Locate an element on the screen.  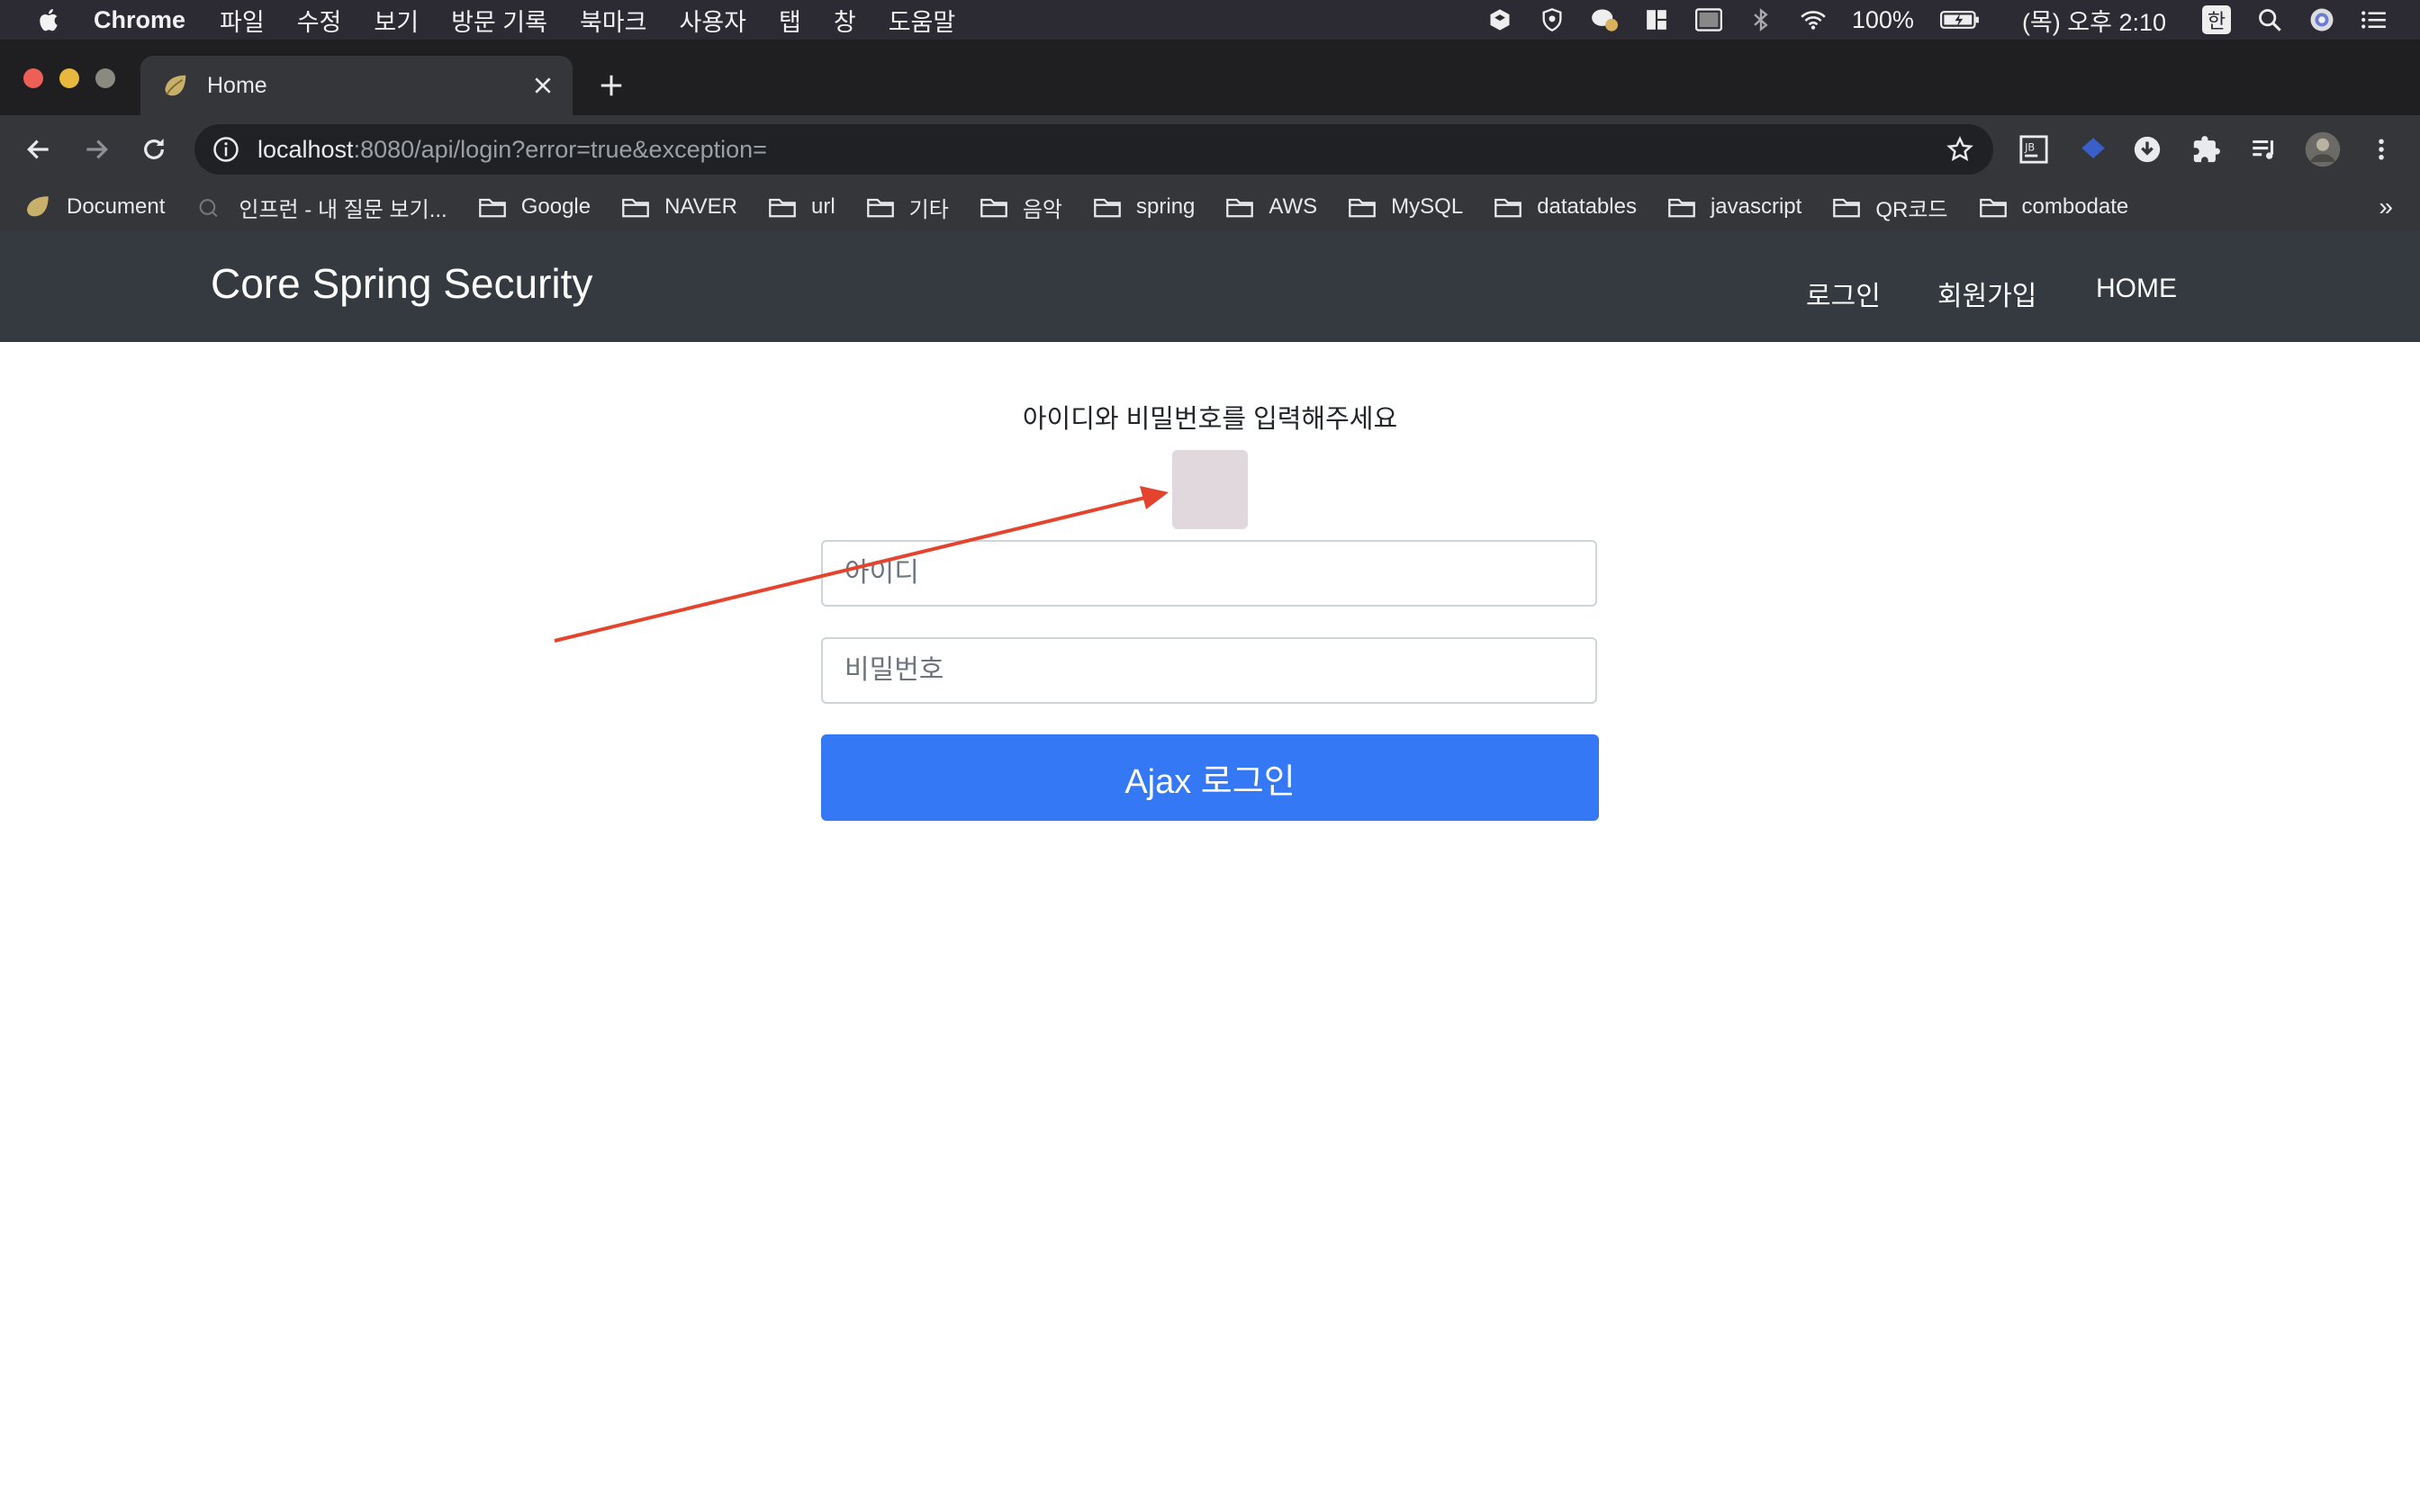
bookmark-label: url is located at coordinates (823, 207).